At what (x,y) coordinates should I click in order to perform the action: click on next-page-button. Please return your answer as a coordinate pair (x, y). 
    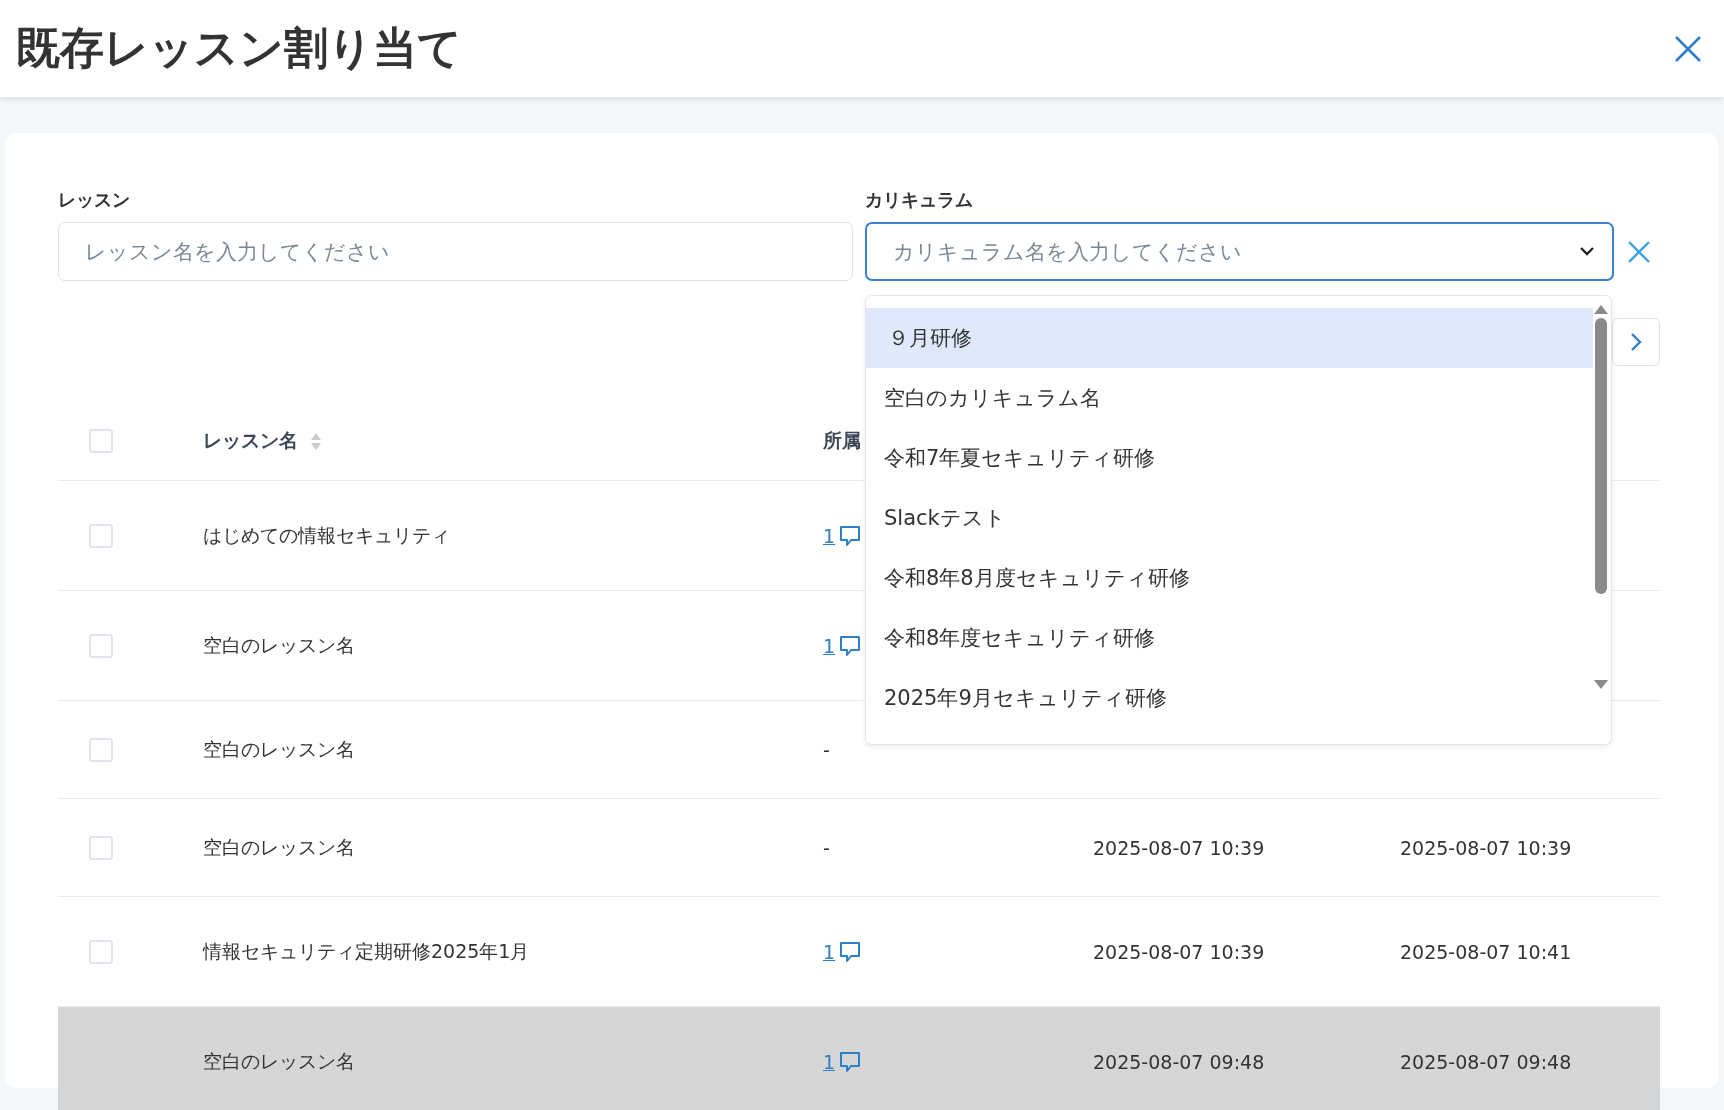
    Looking at the image, I should click on (1636, 342).